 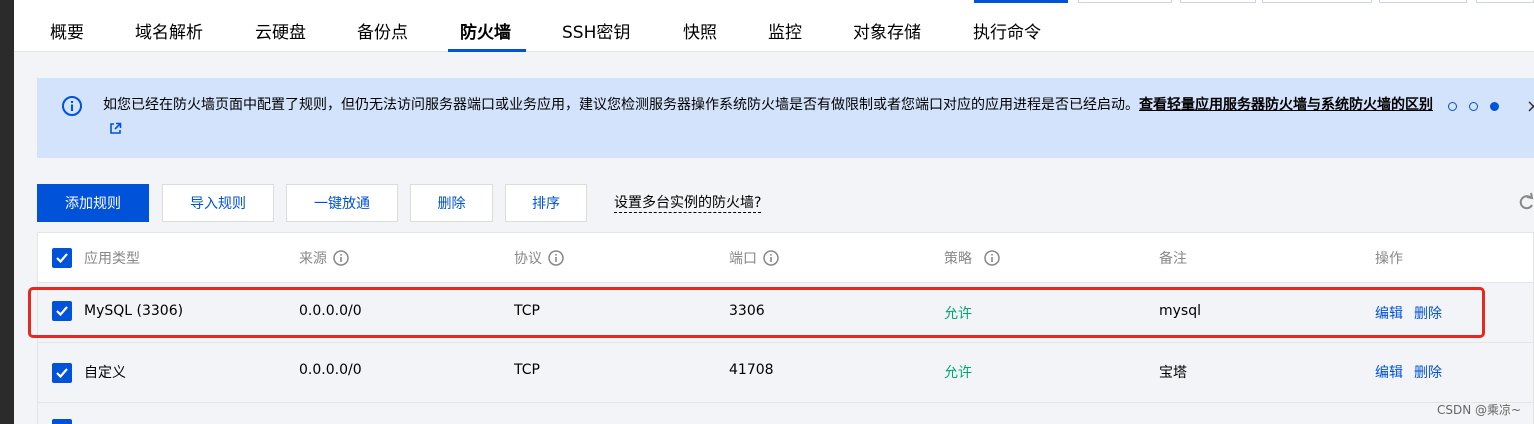 I want to click on header-protocol: 协议, so click(x=539, y=258).